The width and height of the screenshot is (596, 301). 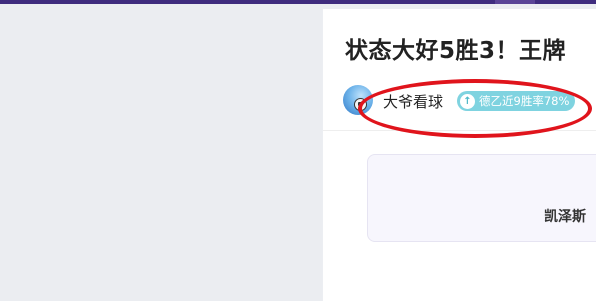 I want to click on divider, so click(x=459, y=130).